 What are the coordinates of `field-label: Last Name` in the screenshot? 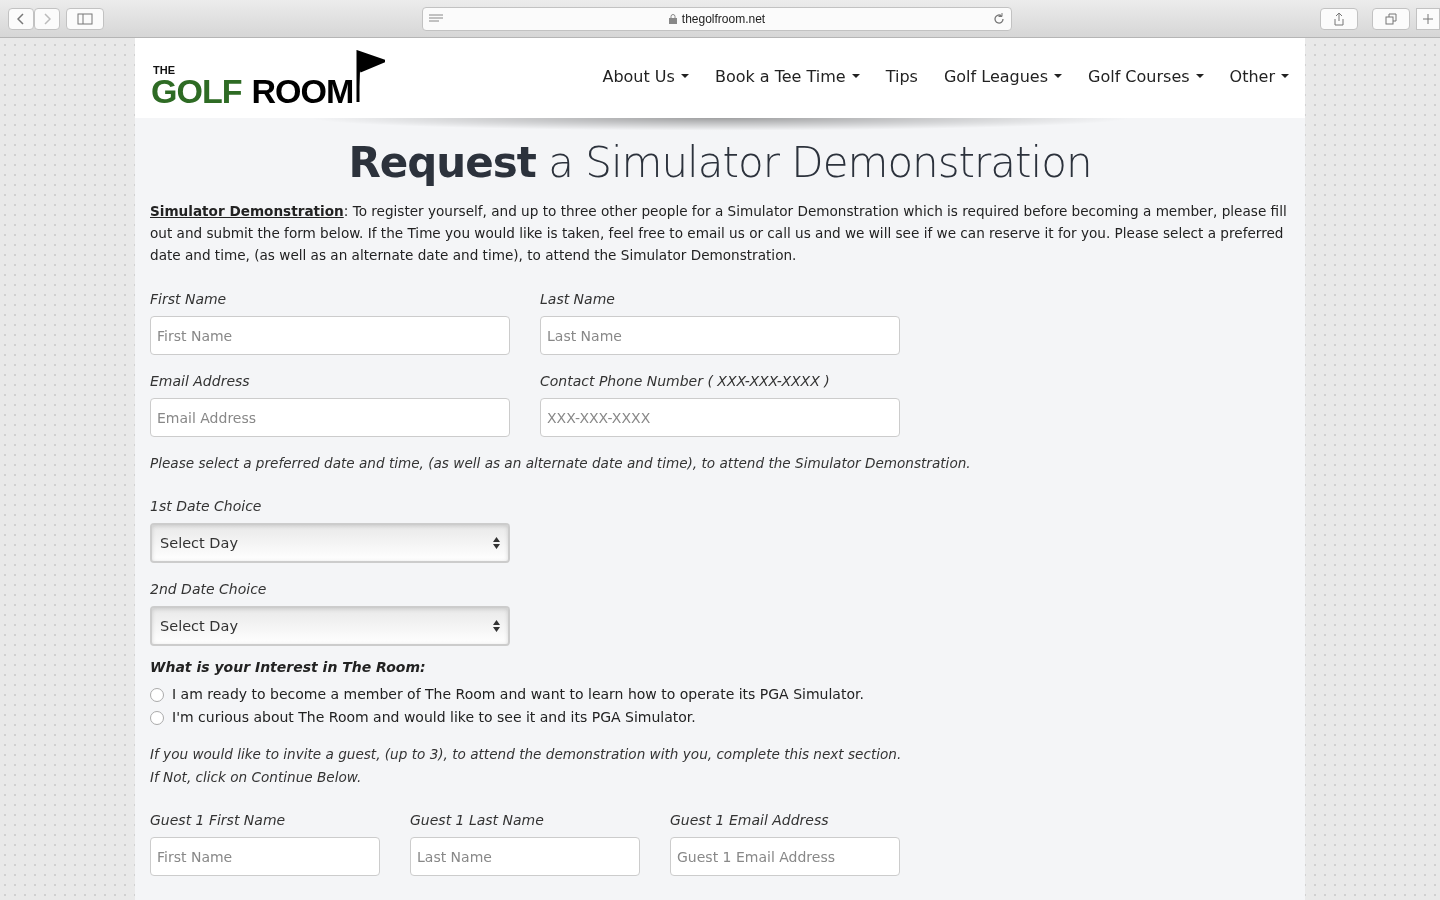 It's located at (578, 299).